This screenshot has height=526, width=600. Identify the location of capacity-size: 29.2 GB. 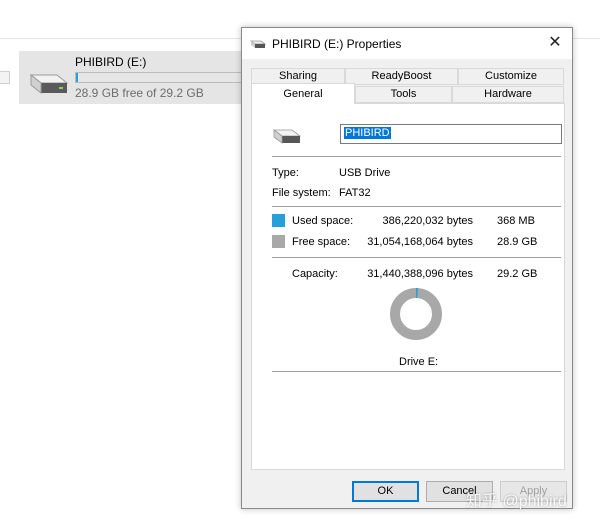
(517, 274).